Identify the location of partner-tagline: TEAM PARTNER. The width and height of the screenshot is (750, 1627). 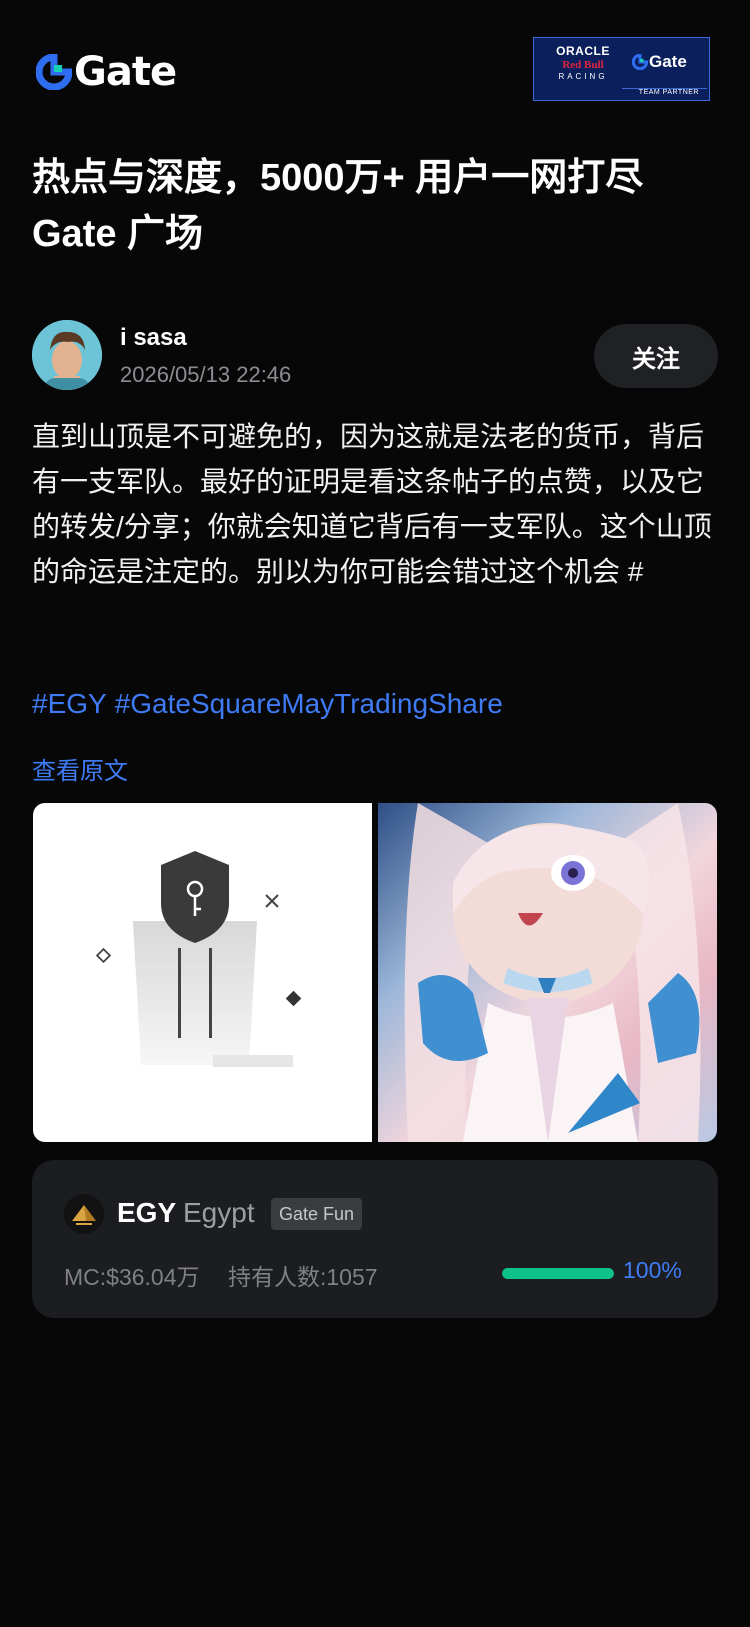
(668, 92).